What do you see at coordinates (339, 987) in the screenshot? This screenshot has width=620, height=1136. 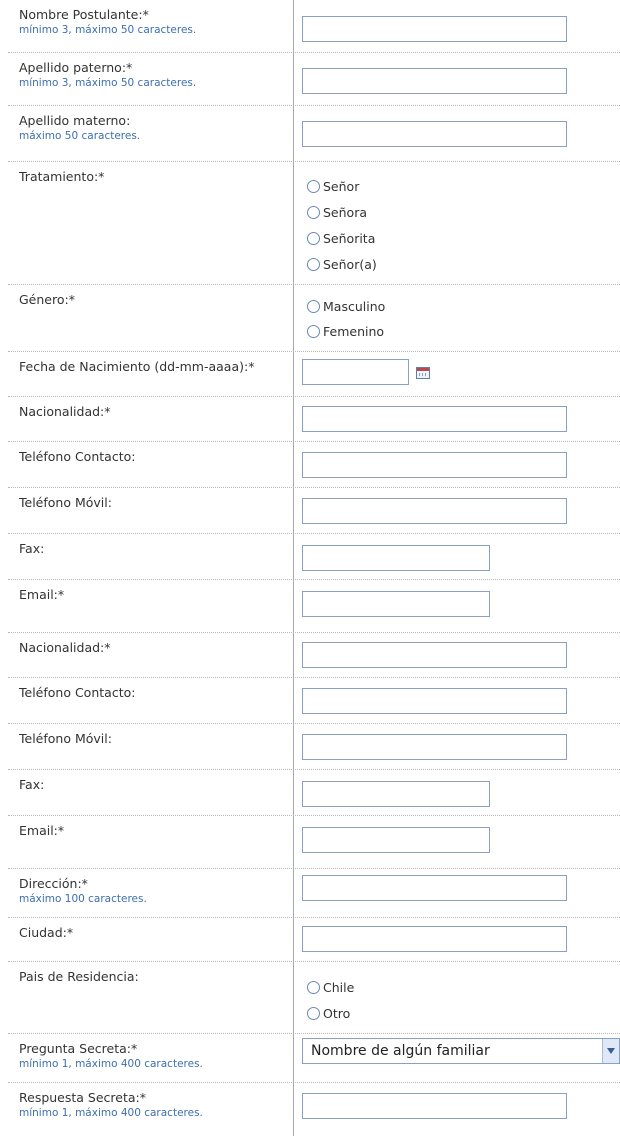 I see `radio-chile-label: Chile` at bounding box center [339, 987].